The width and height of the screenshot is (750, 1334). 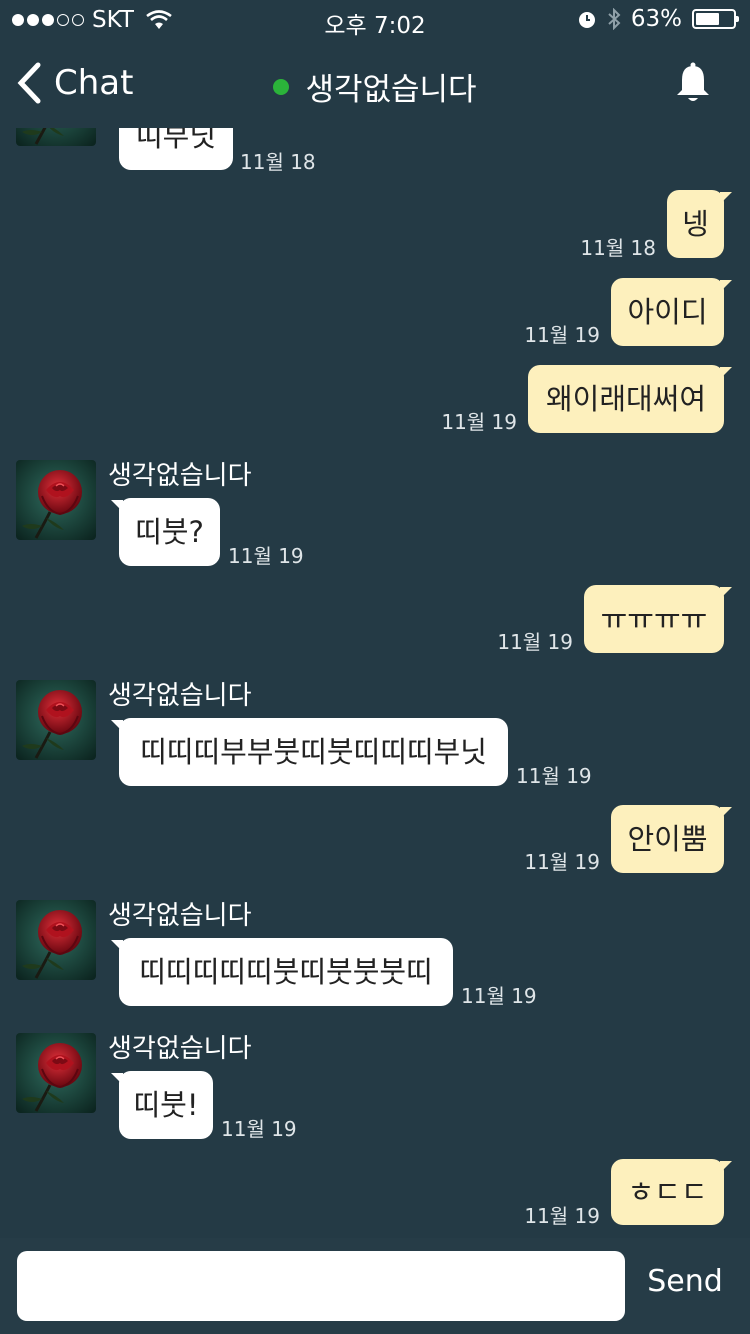 I want to click on message-bubble: 왜이래대써여, so click(x=630, y=399).